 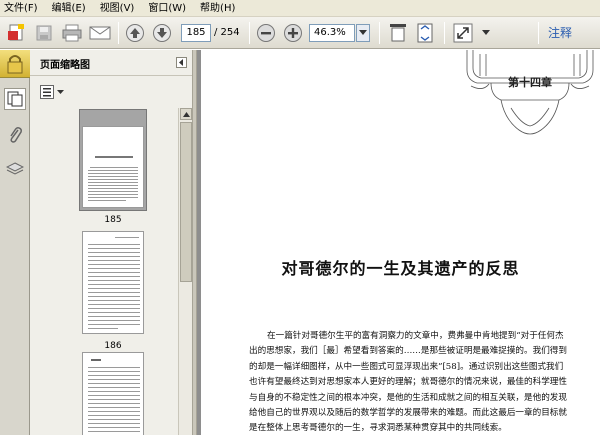 I want to click on zoom-out-icon, so click(x=266, y=33).